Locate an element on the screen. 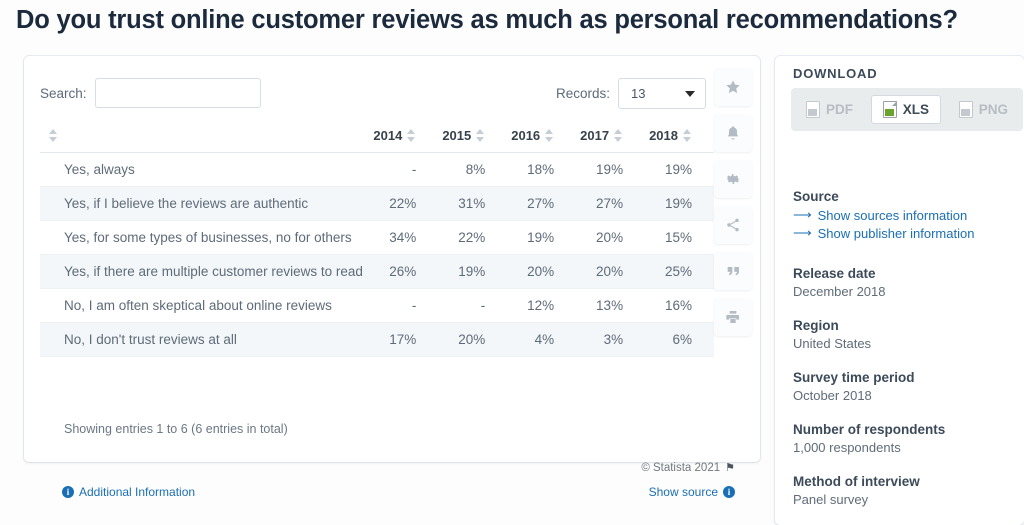 This screenshot has width=1024, height=525. print-icon is located at coordinates (732, 317).